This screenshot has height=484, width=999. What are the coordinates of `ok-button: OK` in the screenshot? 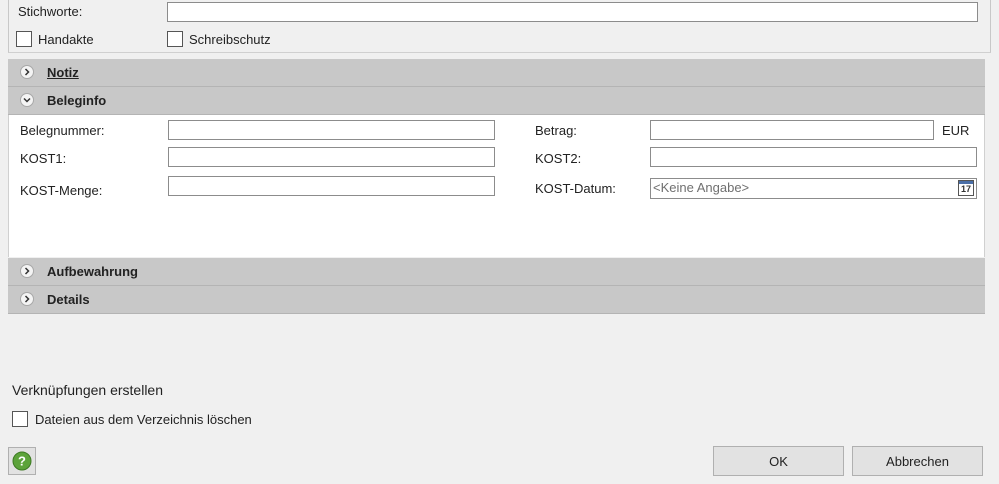 It's located at (778, 461).